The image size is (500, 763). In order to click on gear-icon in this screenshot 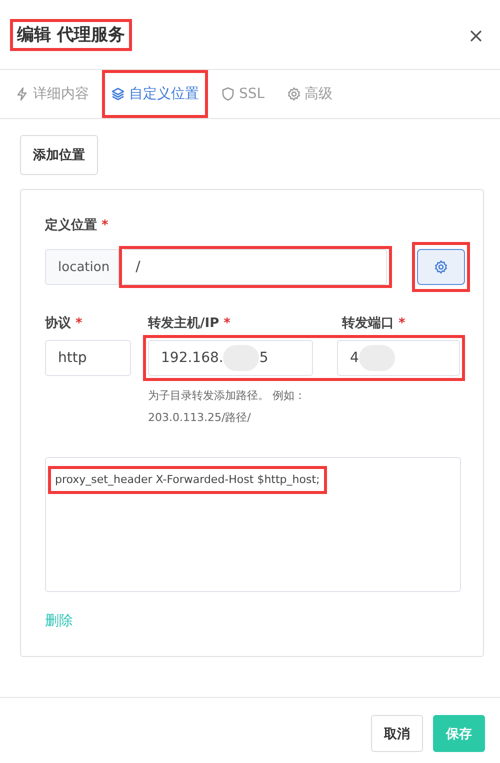, I will do `click(293, 94)`.